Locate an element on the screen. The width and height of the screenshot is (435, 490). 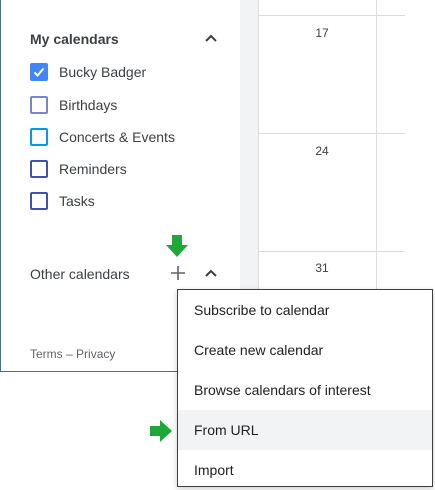
footer-links: Terms – Privacy is located at coordinates (72, 354).